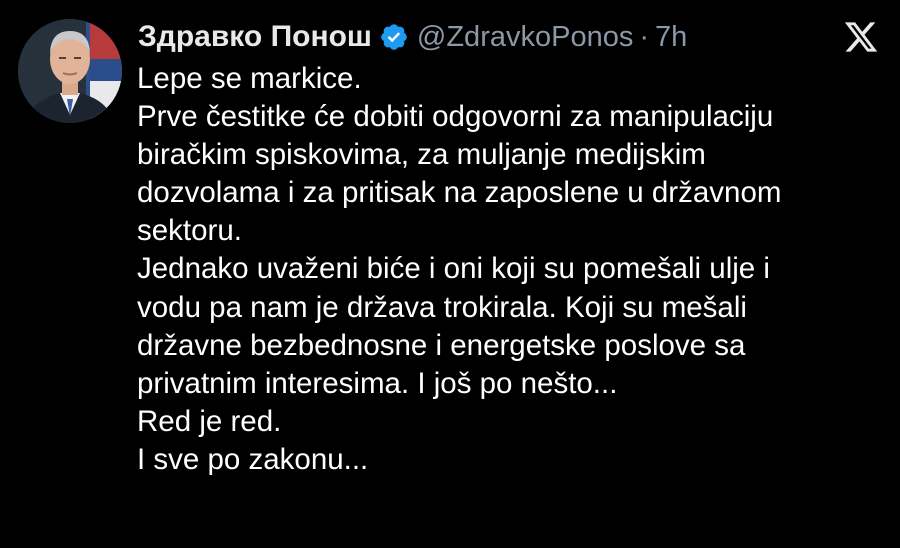 The image size is (900, 548). I want to click on tweet-text-line: Lepe se markice., so click(249, 78).